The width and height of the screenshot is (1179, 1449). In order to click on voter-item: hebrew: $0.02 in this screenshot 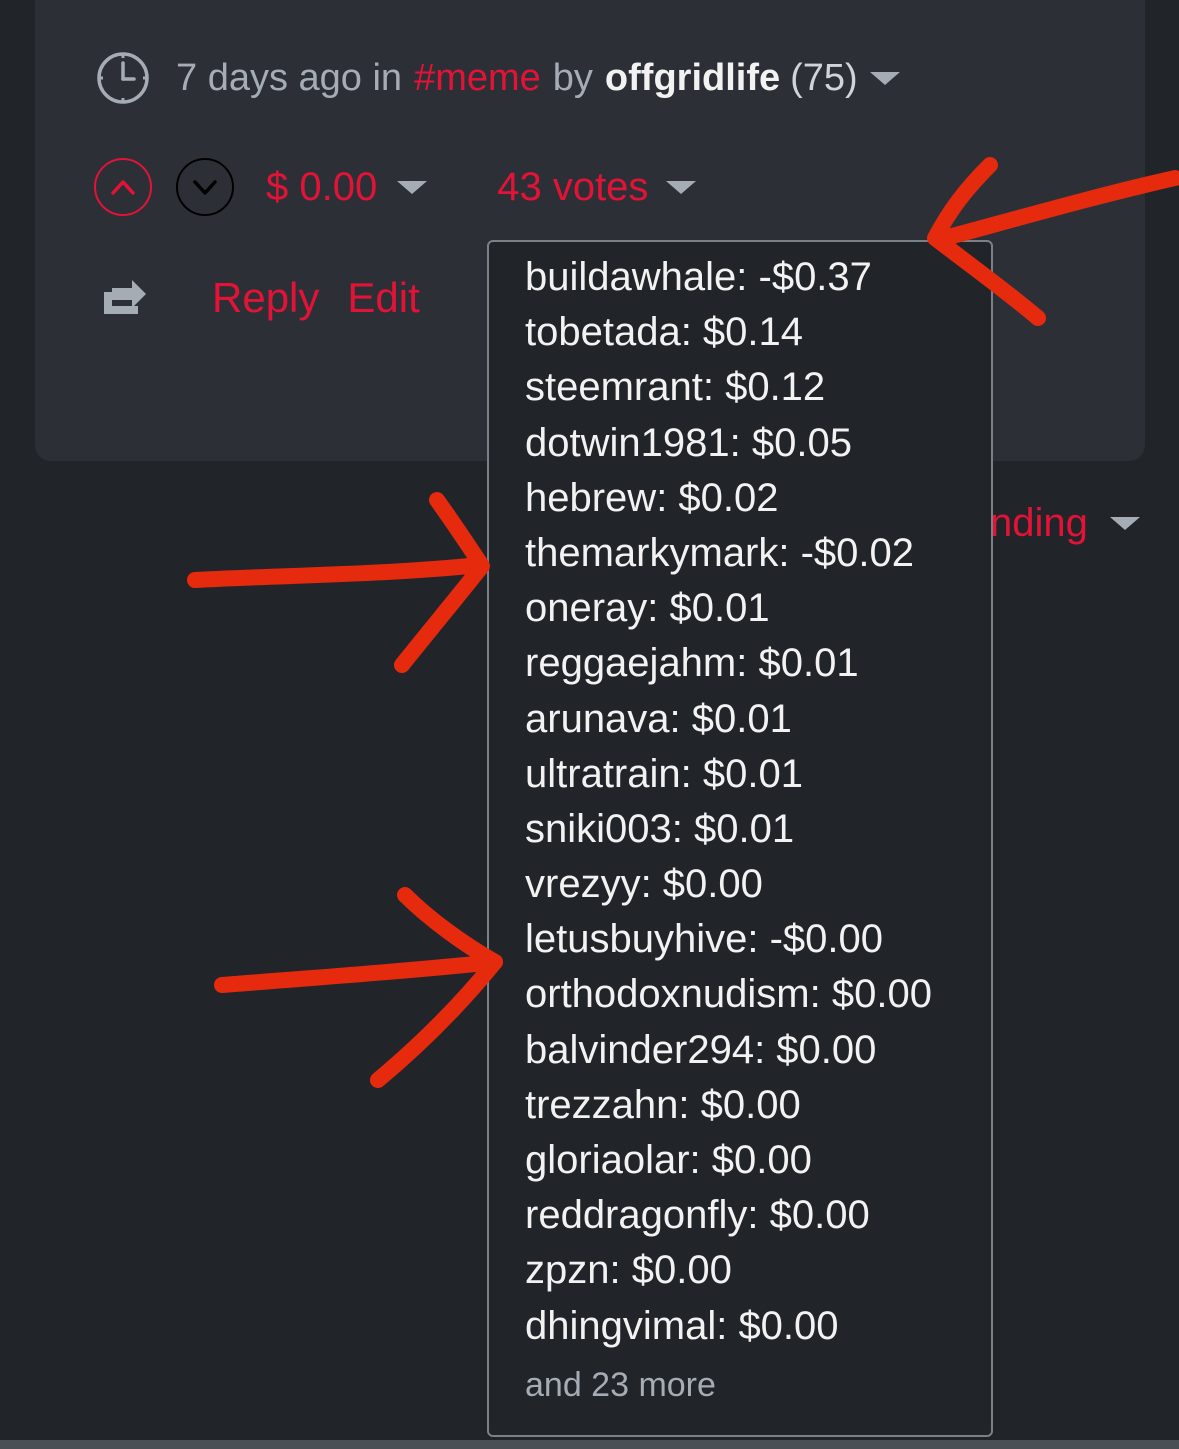, I will do `click(758, 498)`.